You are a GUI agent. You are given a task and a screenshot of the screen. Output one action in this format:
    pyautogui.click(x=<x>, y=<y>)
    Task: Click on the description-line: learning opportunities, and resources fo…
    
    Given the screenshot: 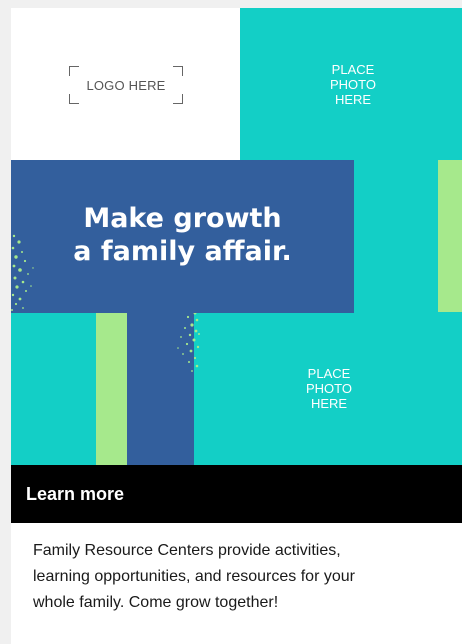 What is the action you would take?
    pyautogui.click(x=194, y=576)
    